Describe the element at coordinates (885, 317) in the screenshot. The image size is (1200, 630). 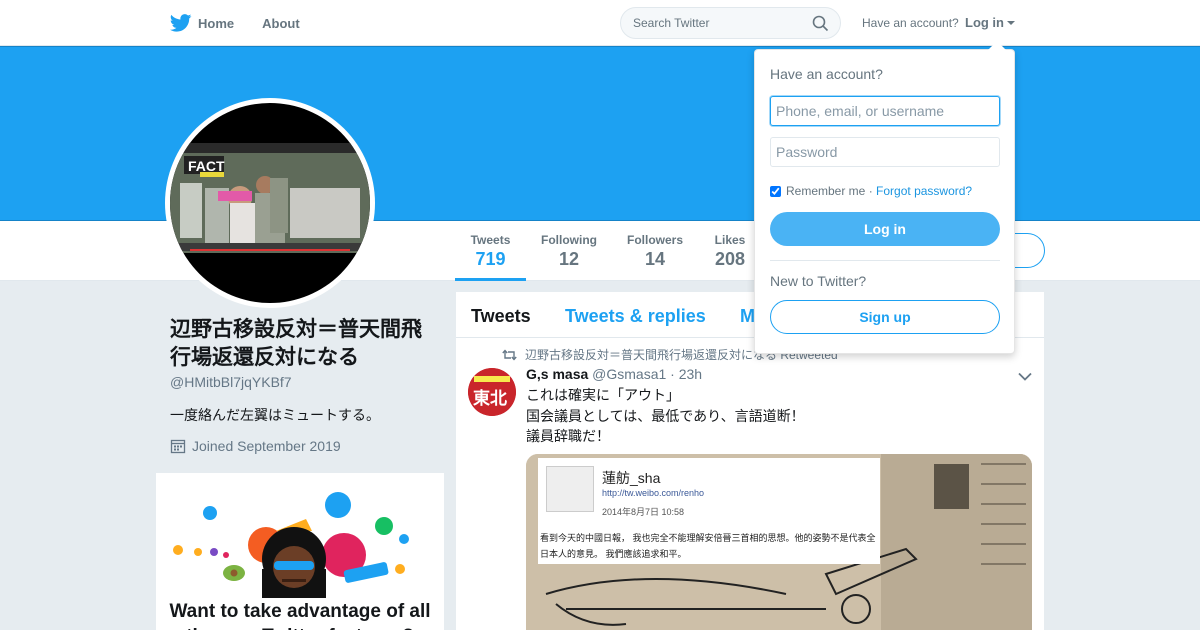
I see `signup-button: Sign up` at that location.